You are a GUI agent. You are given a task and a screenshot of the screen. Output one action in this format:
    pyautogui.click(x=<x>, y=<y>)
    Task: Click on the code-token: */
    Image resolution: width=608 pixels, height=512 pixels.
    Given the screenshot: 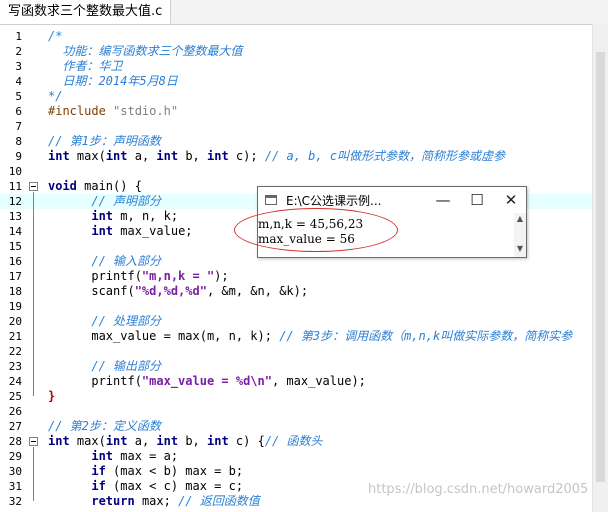 What is the action you would take?
    pyautogui.click(x=55, y=96)
    